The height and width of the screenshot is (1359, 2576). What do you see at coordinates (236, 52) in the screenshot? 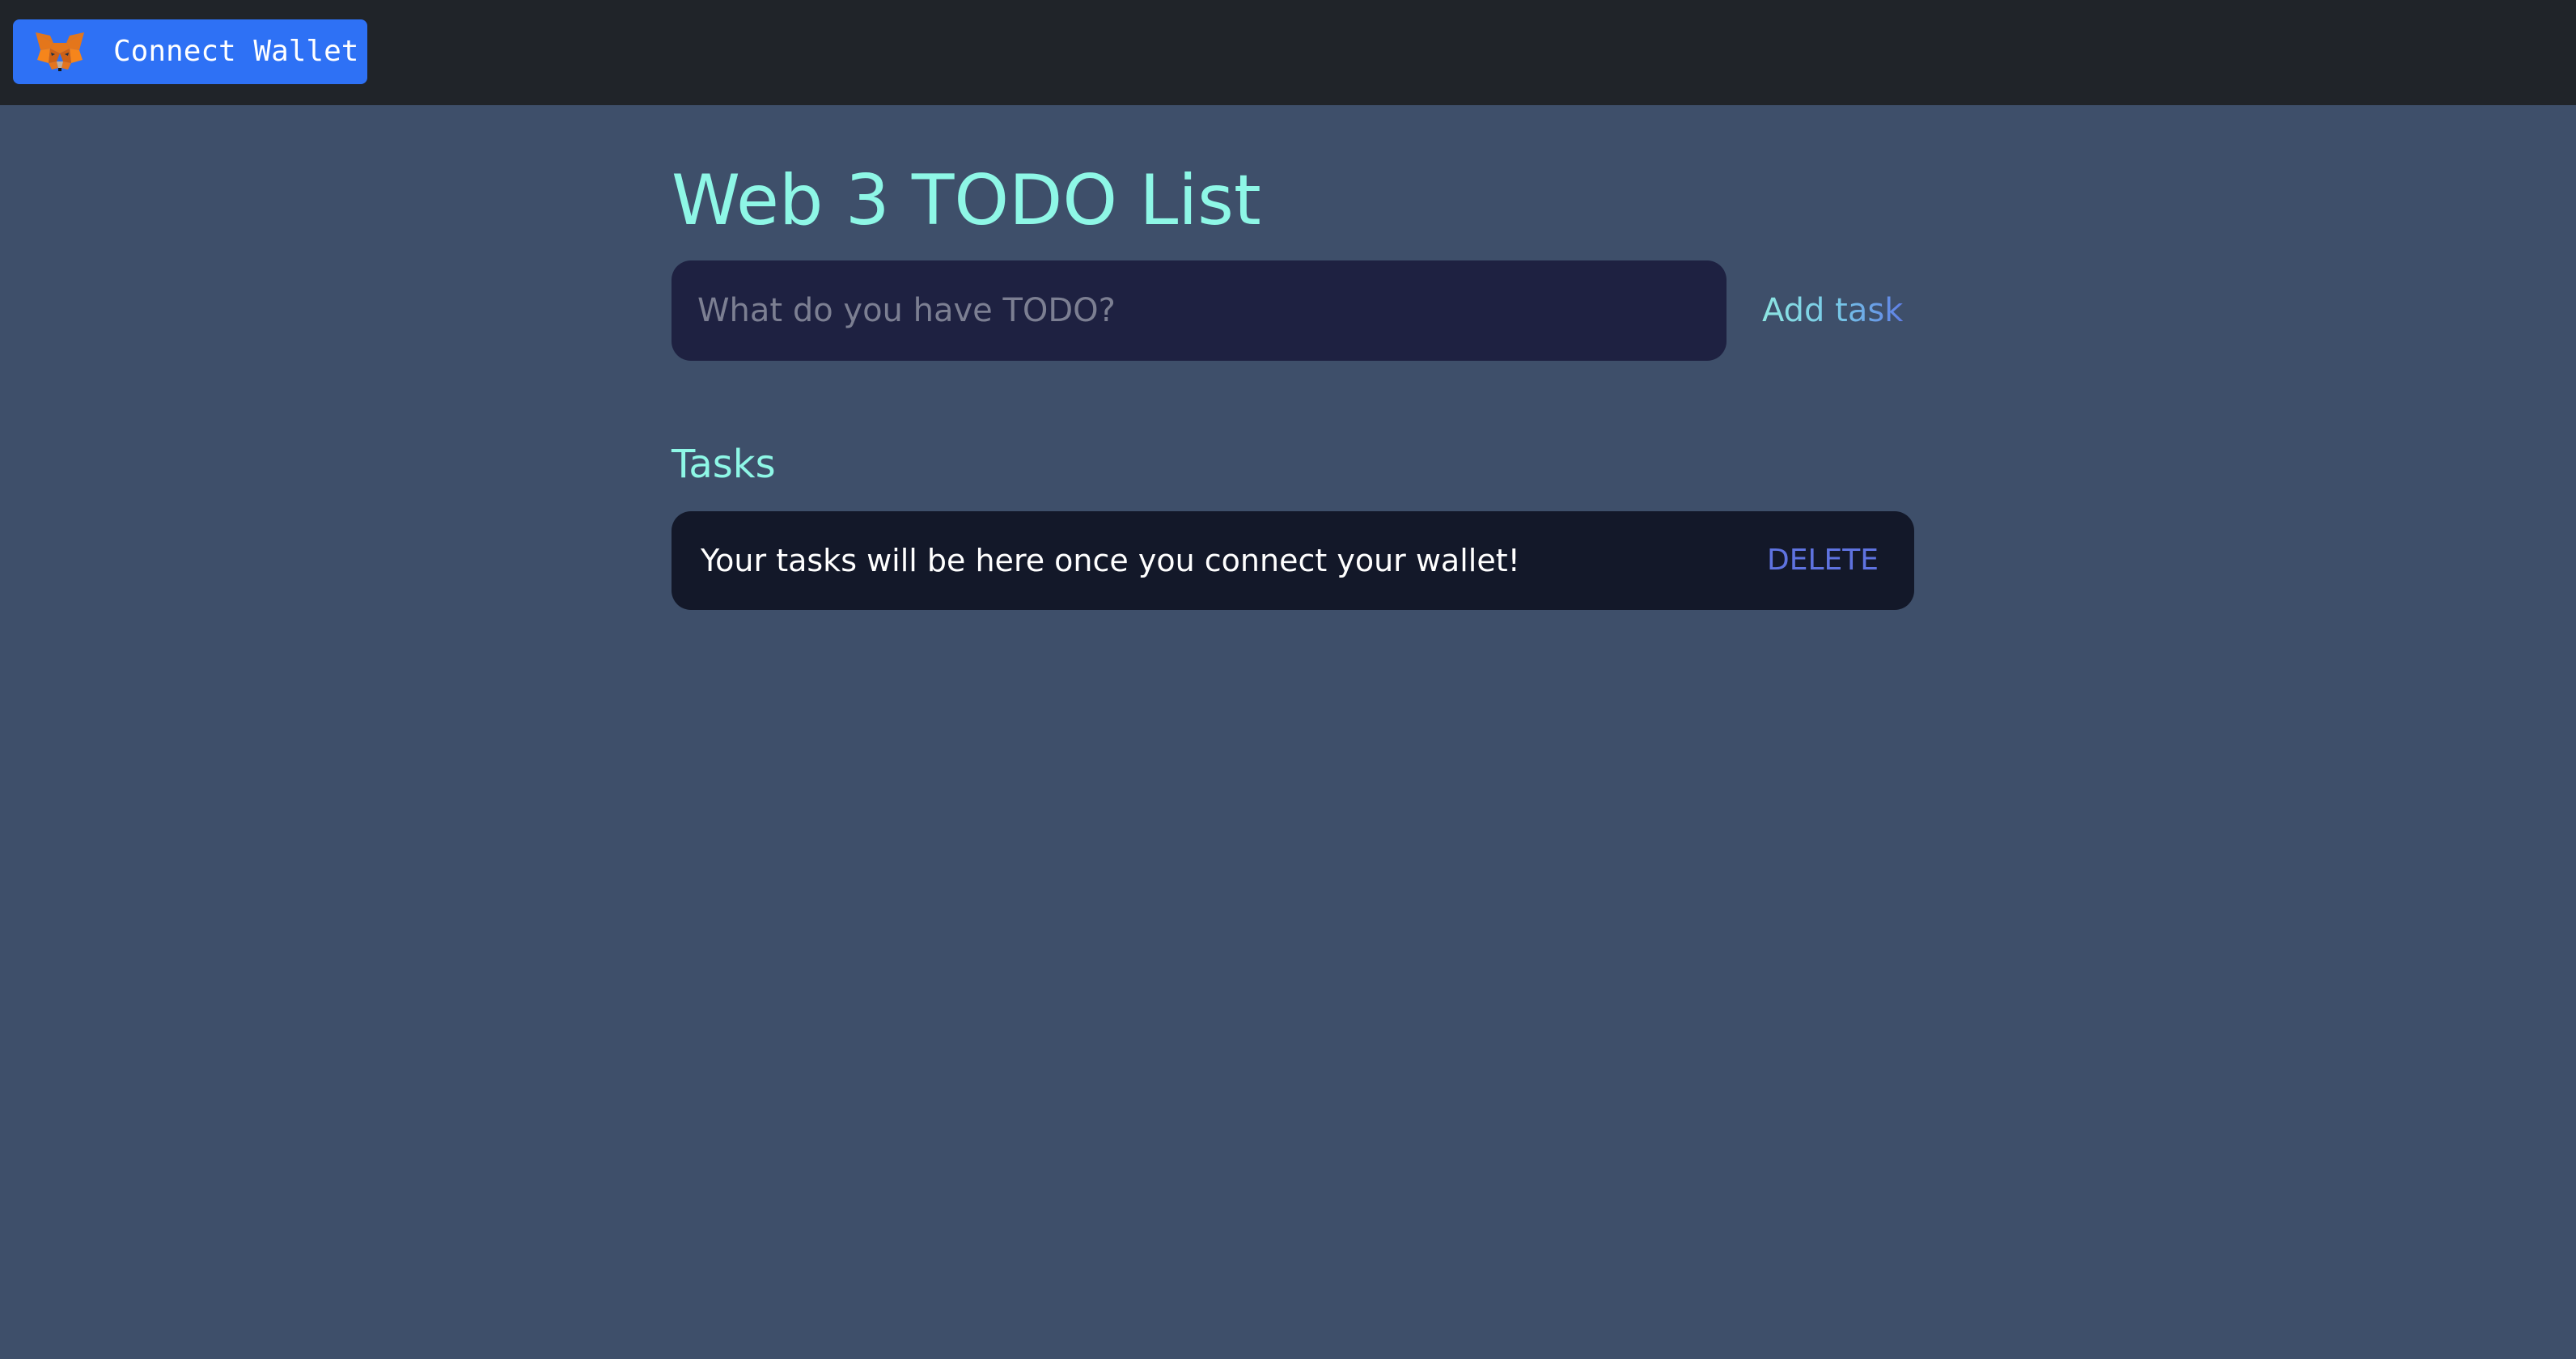
I see `connect-wallet-label: Connect Wallet` at bounding box center [236, 52].